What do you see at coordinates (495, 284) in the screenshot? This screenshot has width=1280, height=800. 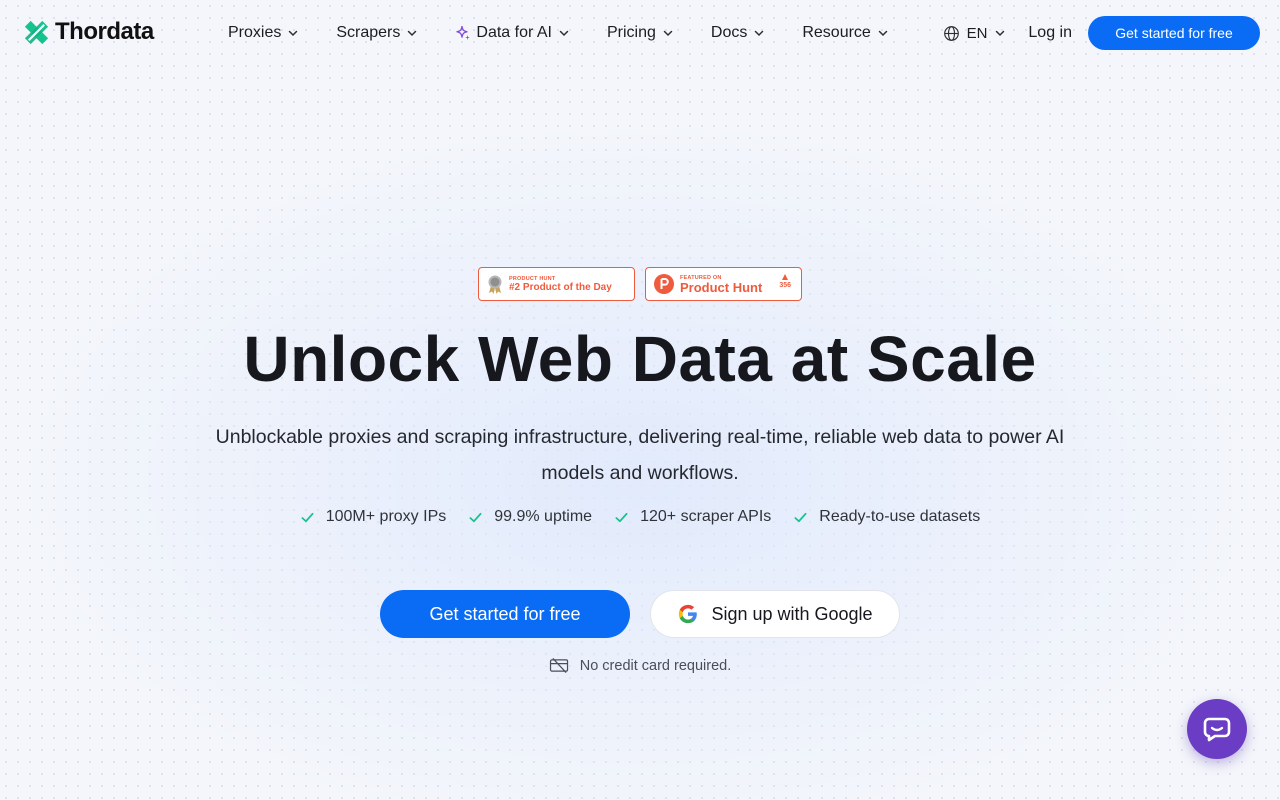 I see `medal-icon` at bounding box center [495, 284].